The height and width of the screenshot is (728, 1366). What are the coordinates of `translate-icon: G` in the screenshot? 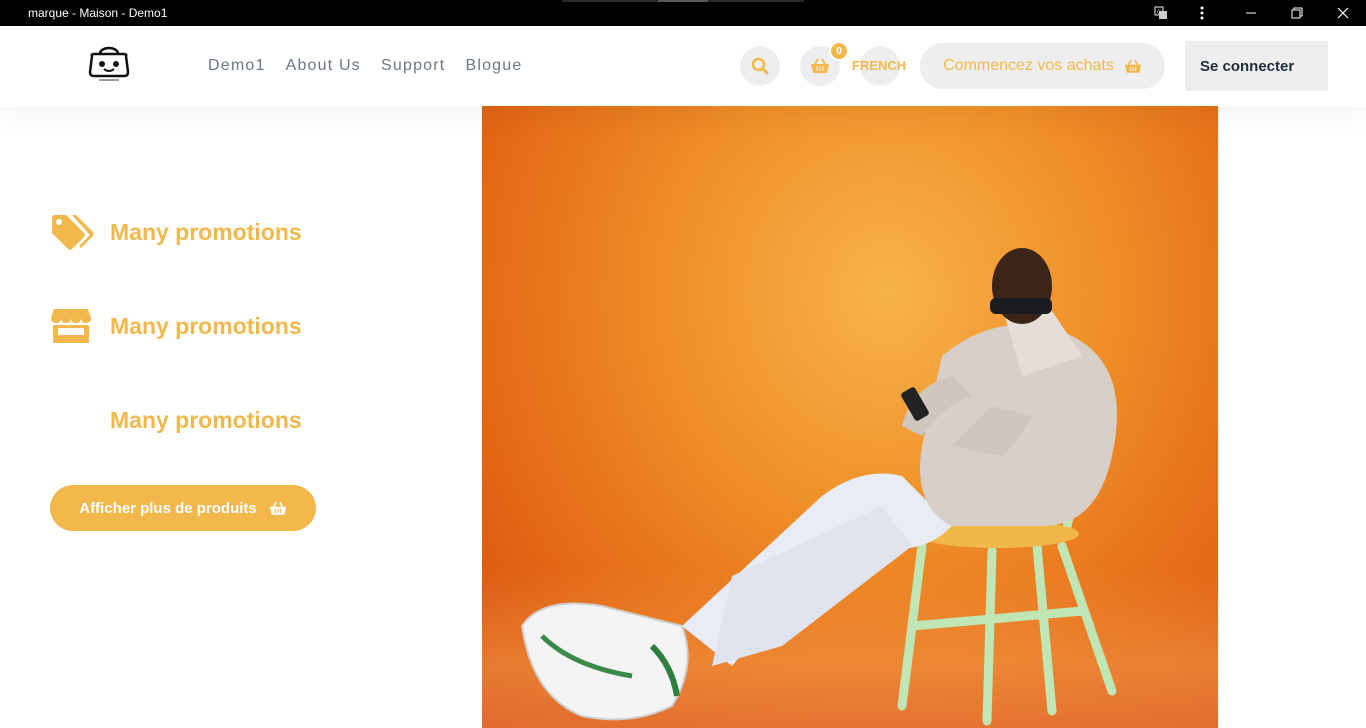 It's located at (1161, 13).